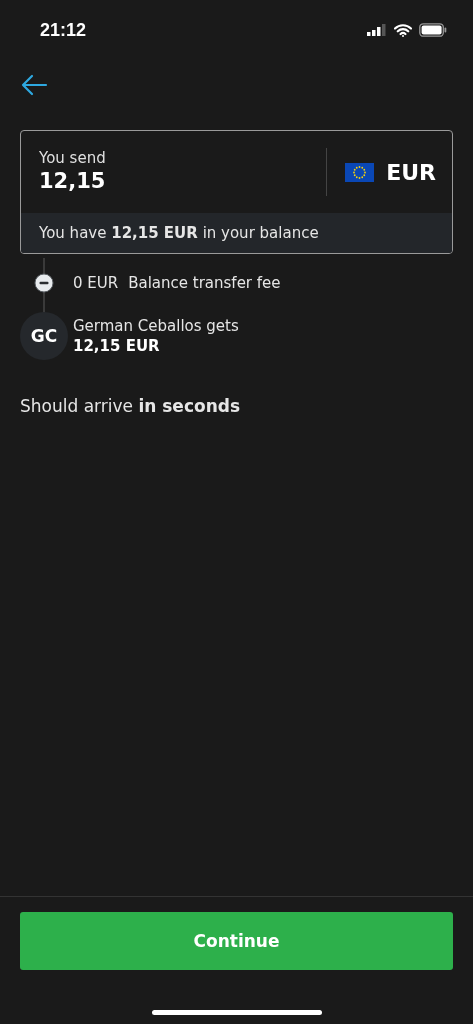 This screenshot has width=473, height=1024. Describe the element at coordinates (63, 30) in the screenshot. I see `status-time: 21:12` at that location.